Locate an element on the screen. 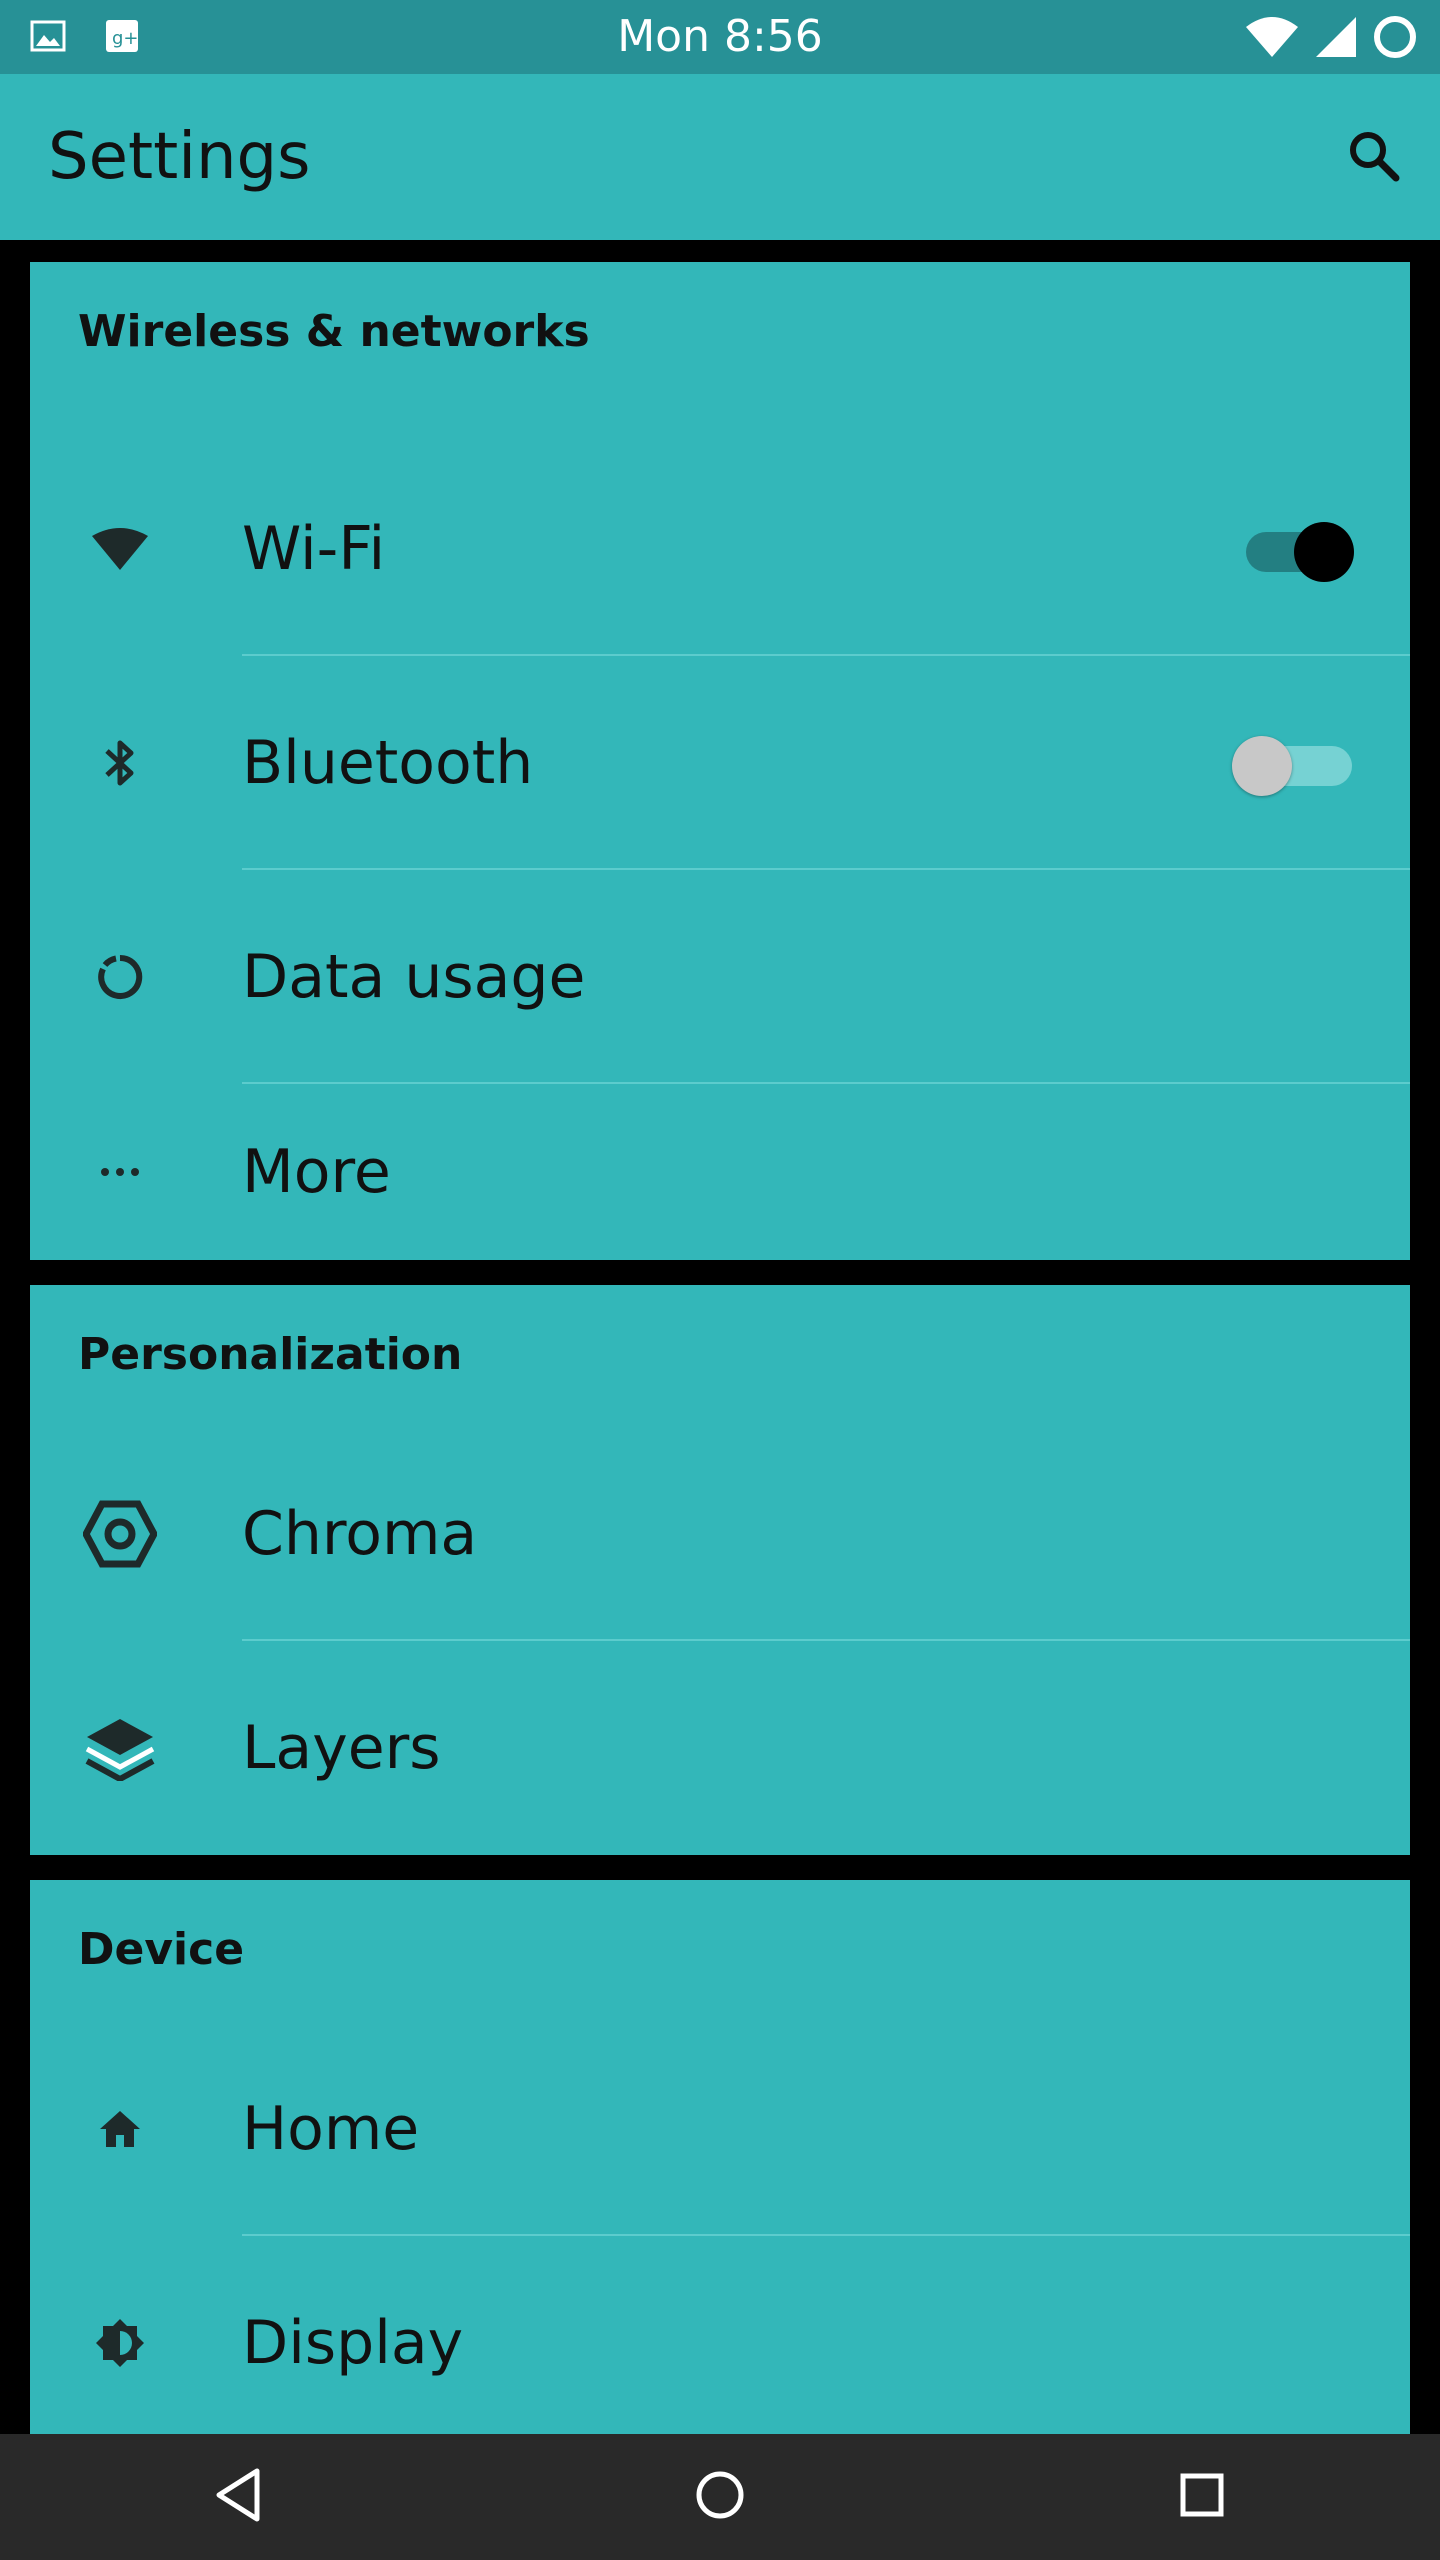 Image resolution: width=1440 pixels, height=2560 pixels. data-usage-icon is located at coordinates (120, 977).